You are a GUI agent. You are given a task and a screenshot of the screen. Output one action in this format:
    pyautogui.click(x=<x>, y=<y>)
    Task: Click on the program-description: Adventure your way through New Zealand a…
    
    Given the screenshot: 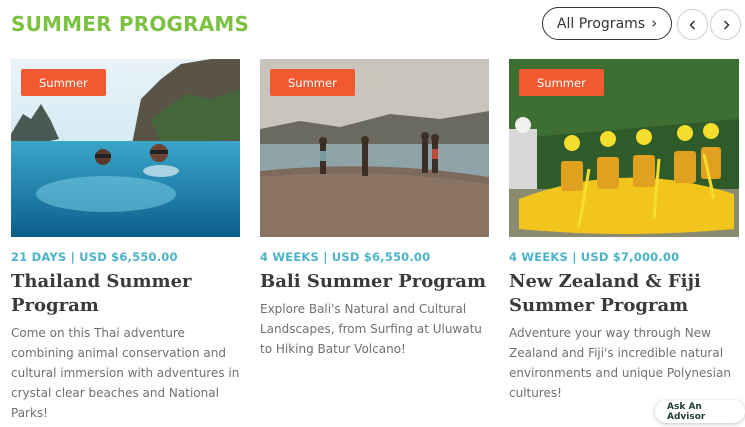 What is the action you would take?
    pyautogui.click(x=620, y=363)
    